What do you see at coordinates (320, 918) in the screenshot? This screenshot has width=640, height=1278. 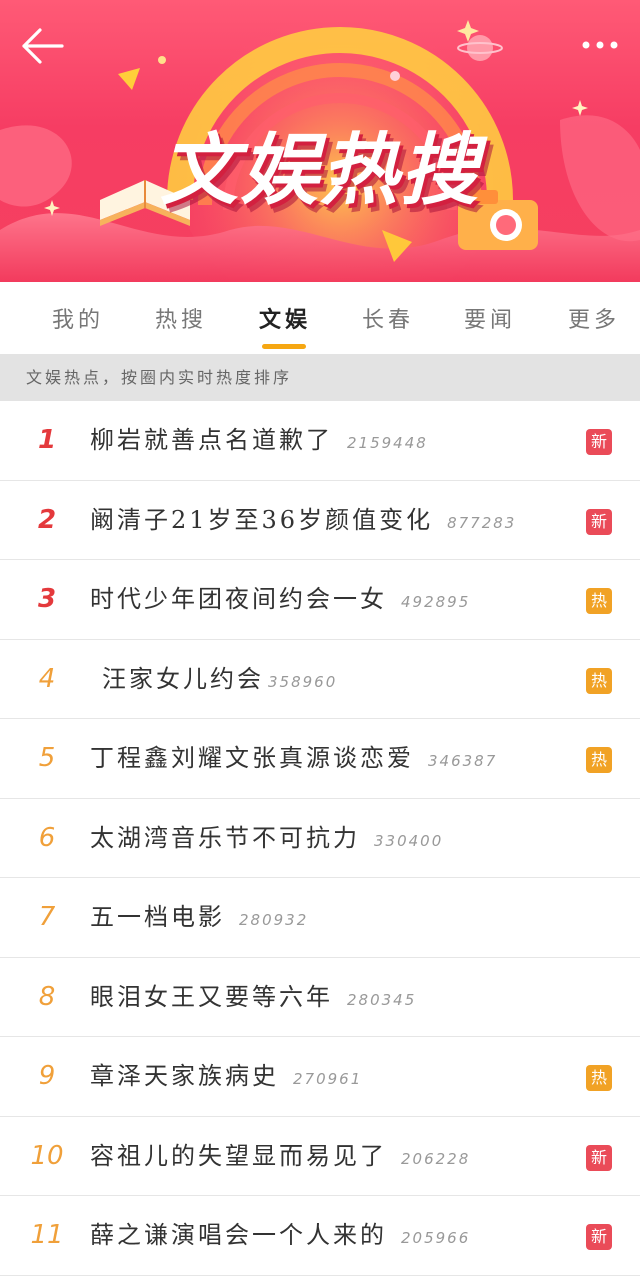 I see `list-item: 7 五一档电影 280932` at bounding box center [320, 918].